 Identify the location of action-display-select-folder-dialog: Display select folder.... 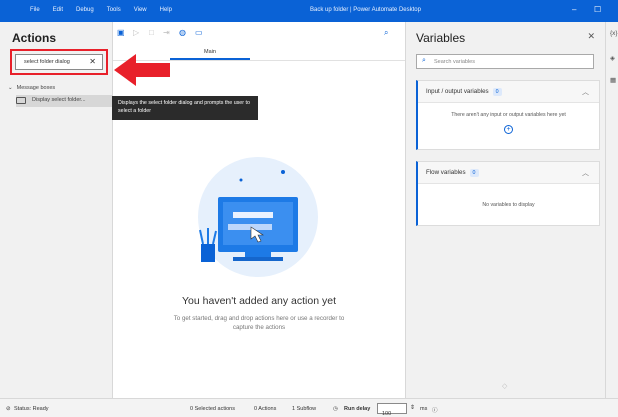
(64, 101).